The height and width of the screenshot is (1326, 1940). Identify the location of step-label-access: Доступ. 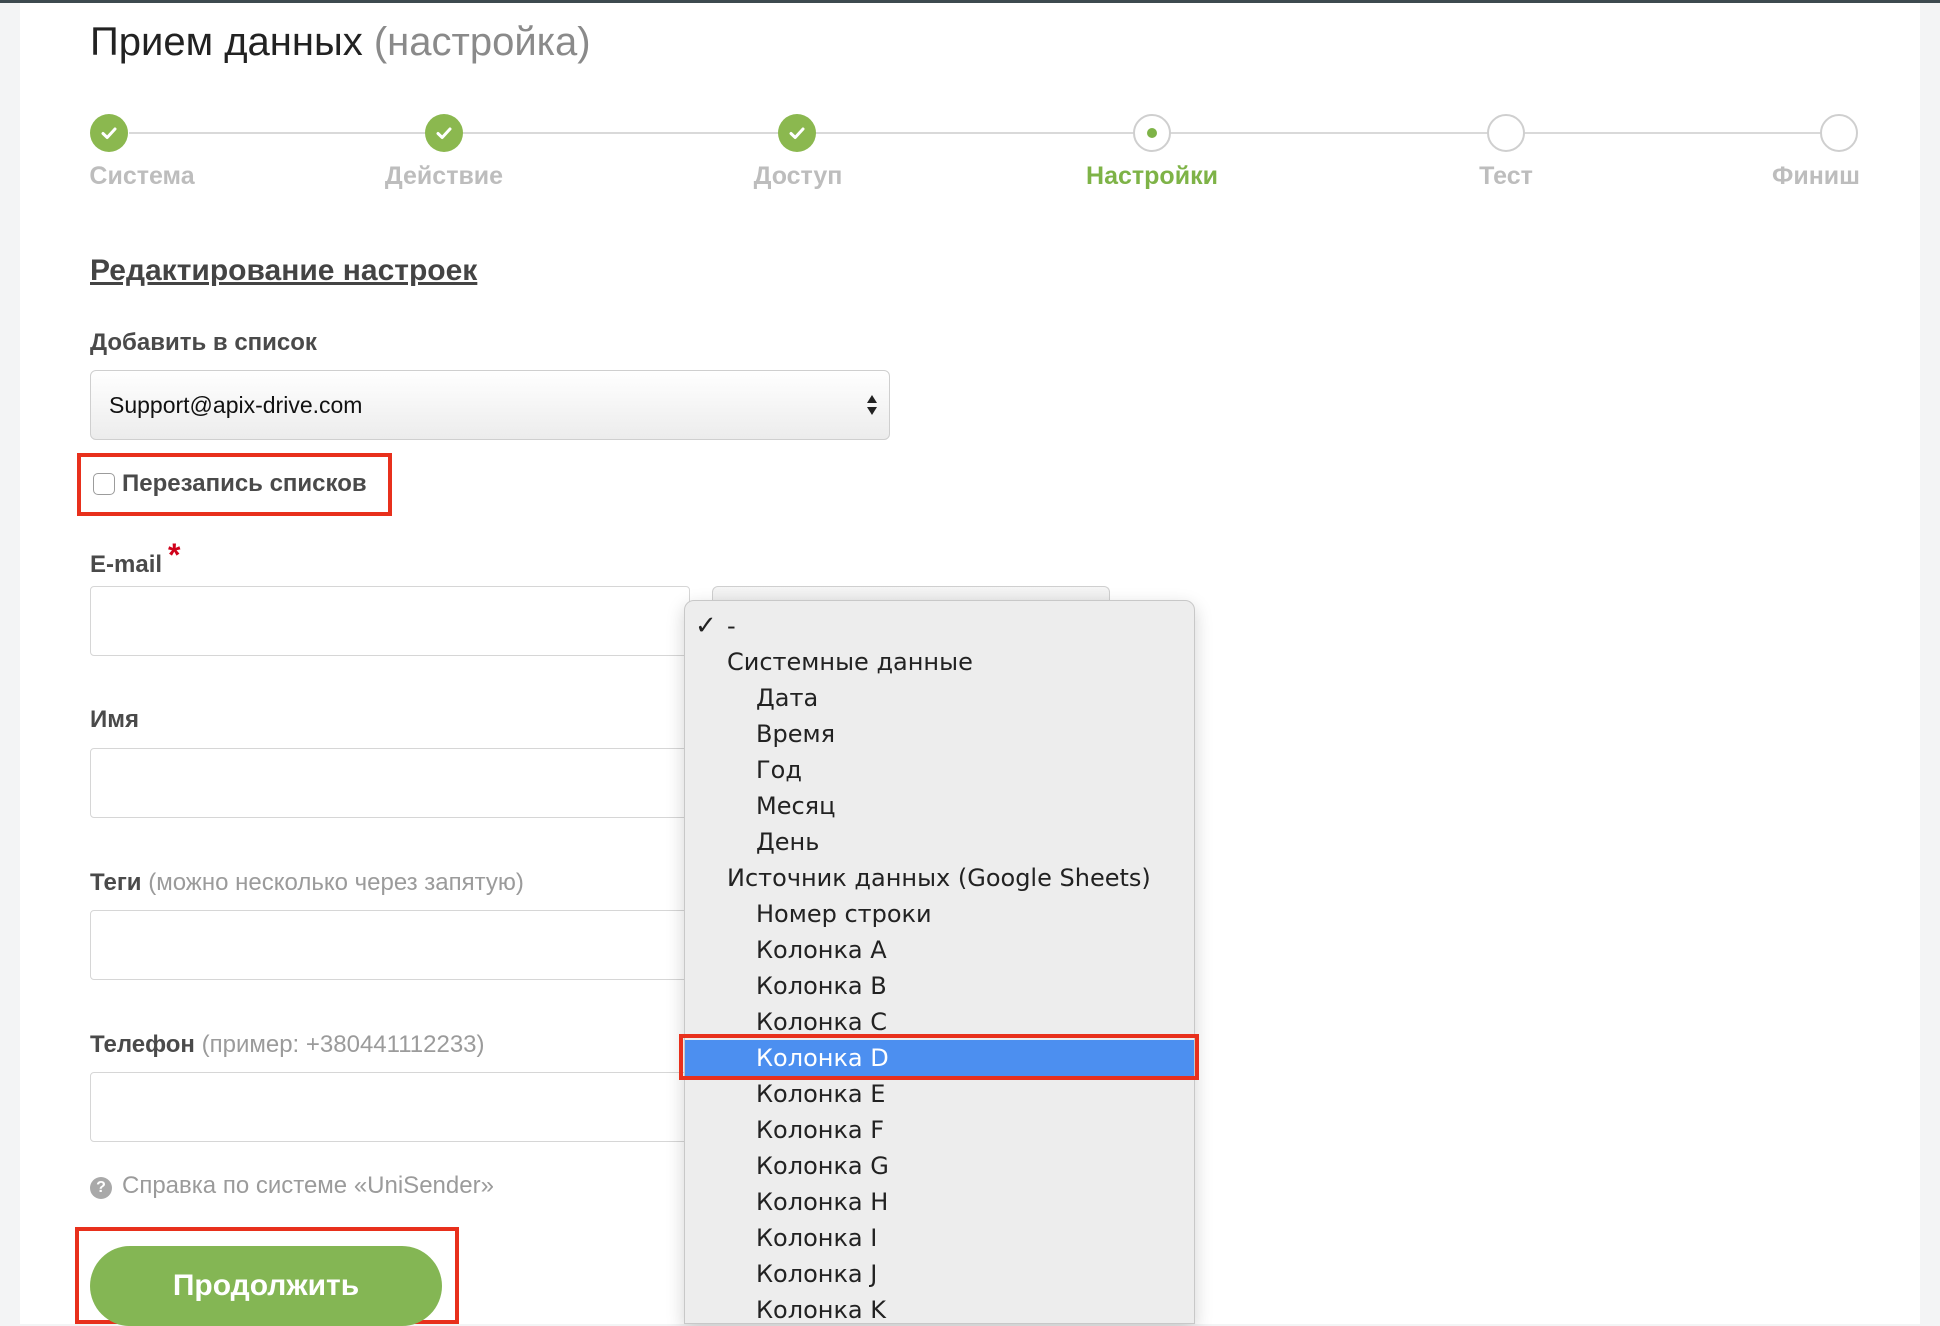
(798, 176).